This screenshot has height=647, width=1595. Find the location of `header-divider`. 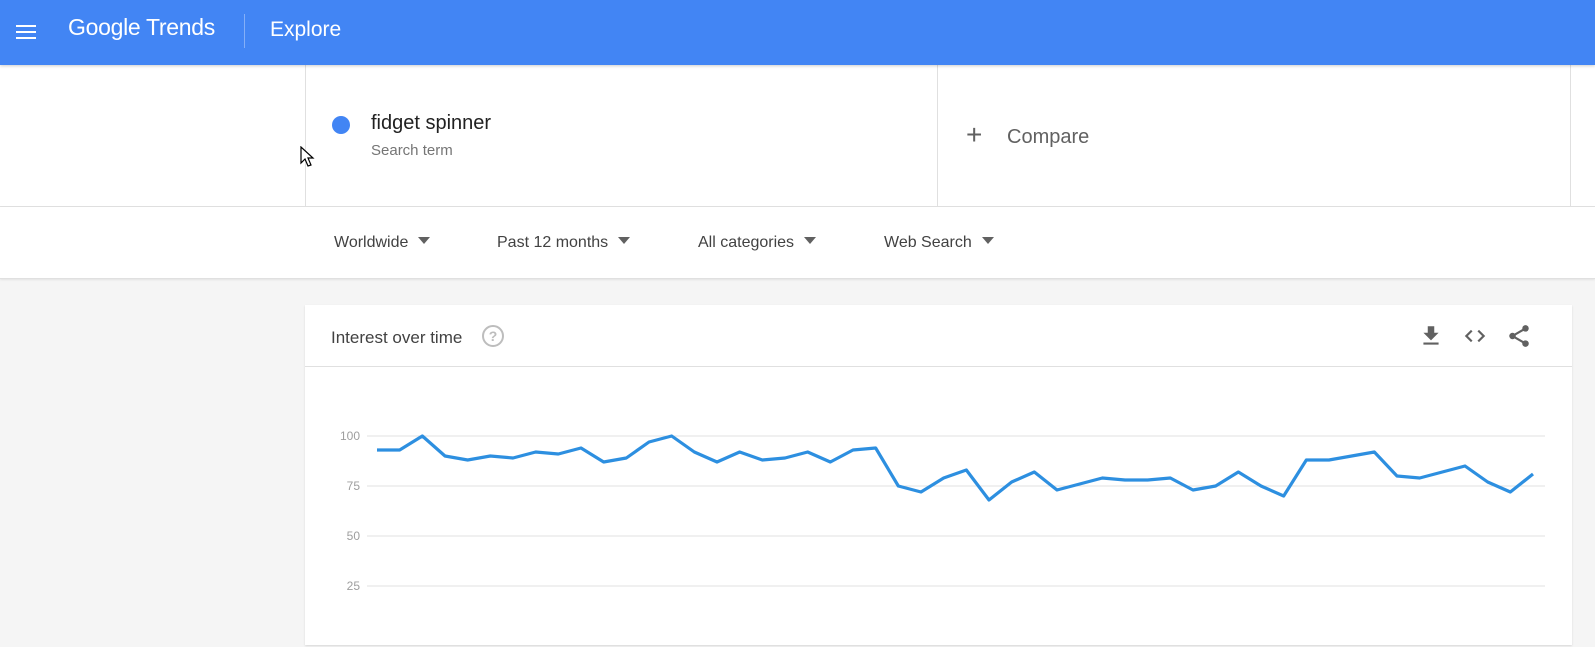

header-divider is located at coordinates (244, 31).